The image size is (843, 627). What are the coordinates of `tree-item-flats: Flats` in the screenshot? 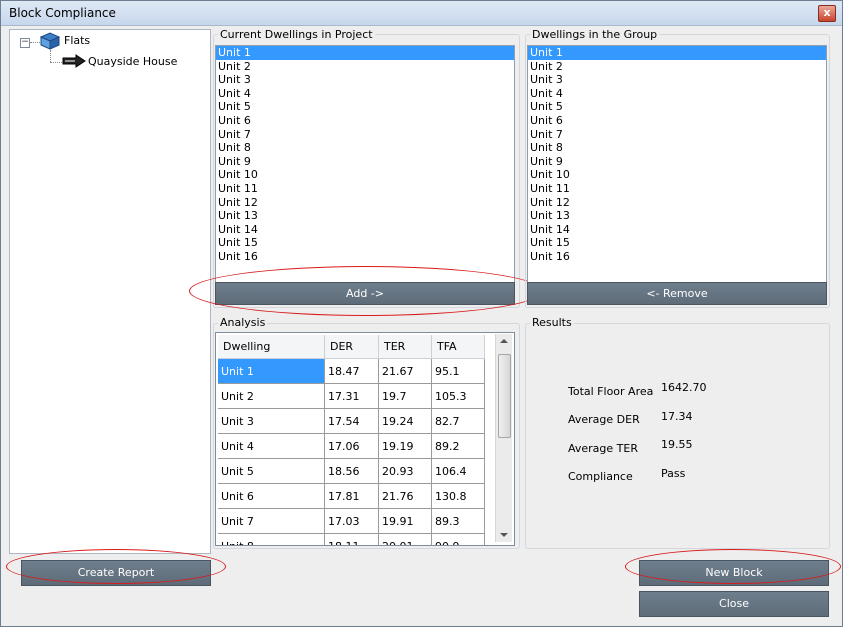 It's located at (77, 41).